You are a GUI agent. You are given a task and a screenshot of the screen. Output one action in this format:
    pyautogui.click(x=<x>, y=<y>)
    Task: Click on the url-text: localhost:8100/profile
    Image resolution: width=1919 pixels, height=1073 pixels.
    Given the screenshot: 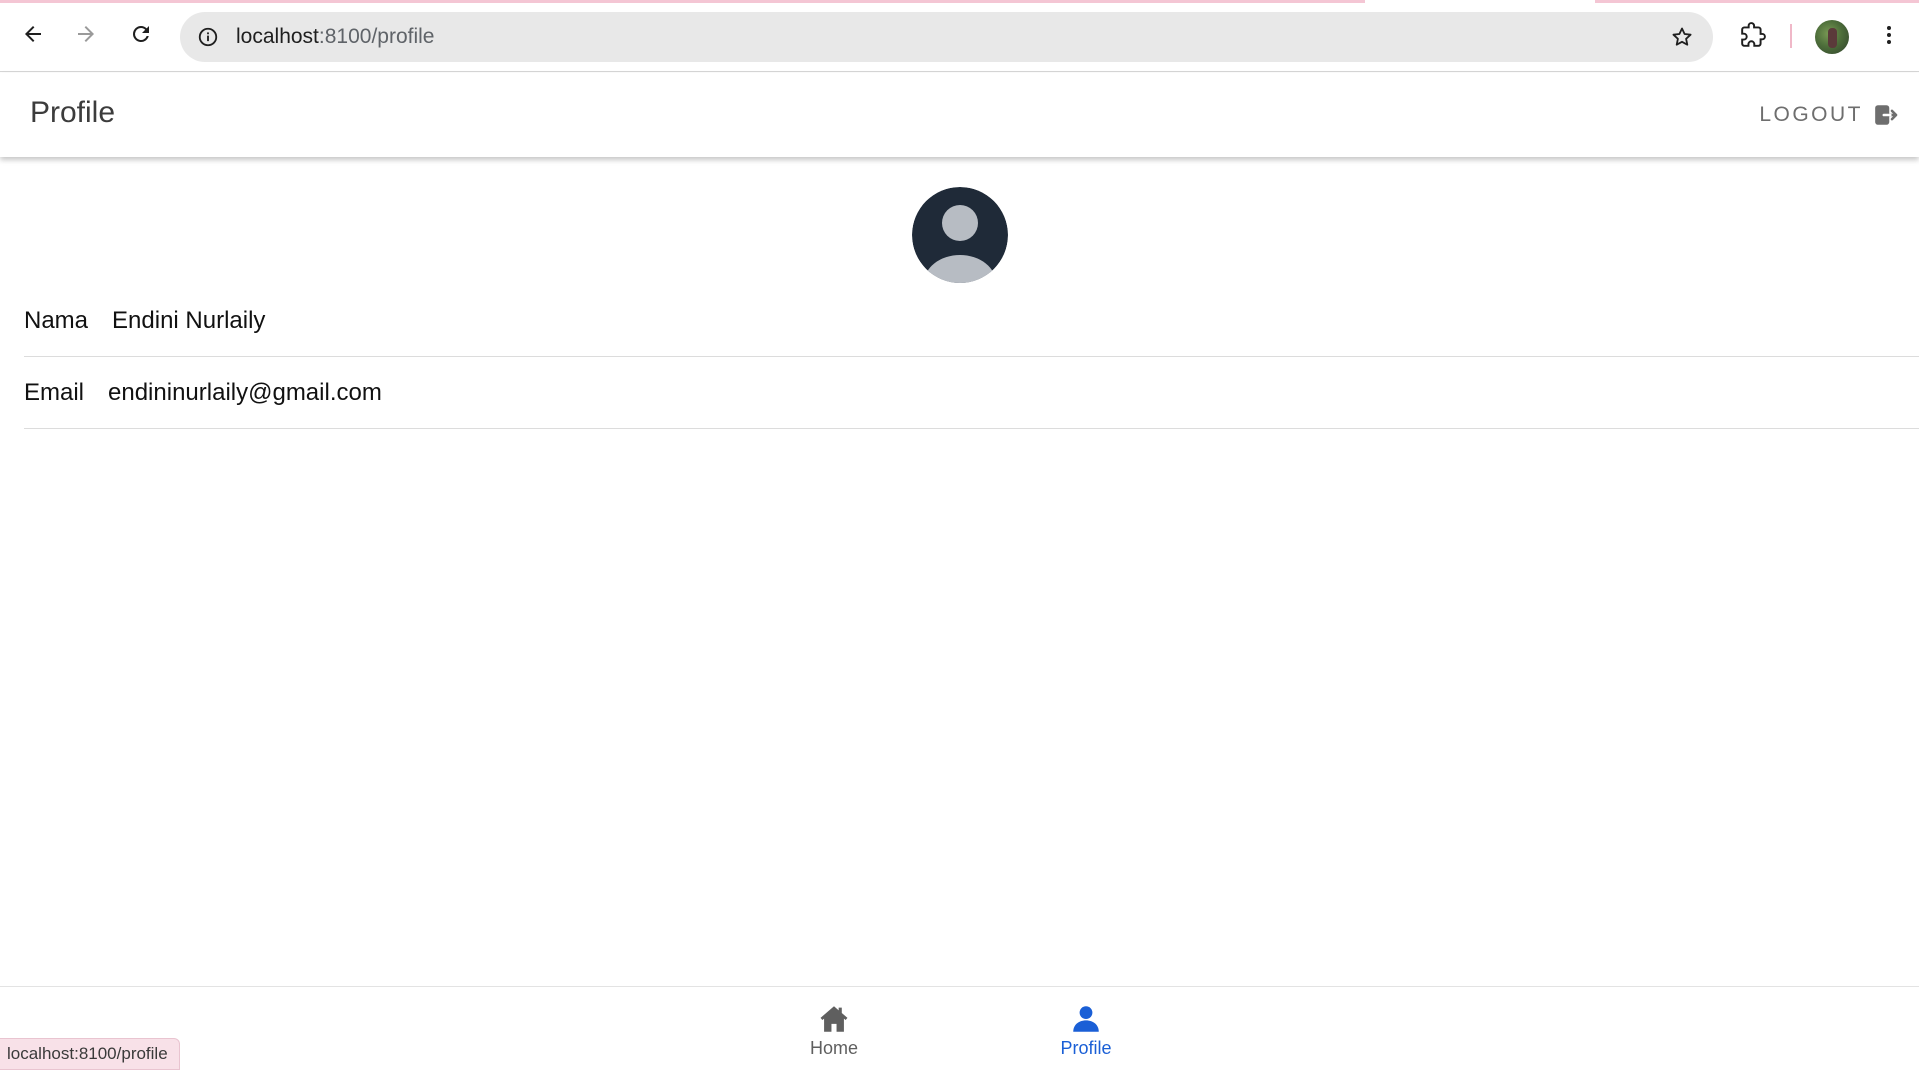 What is the action you would take?
    pyautogui.click(x=335, y=37)
    